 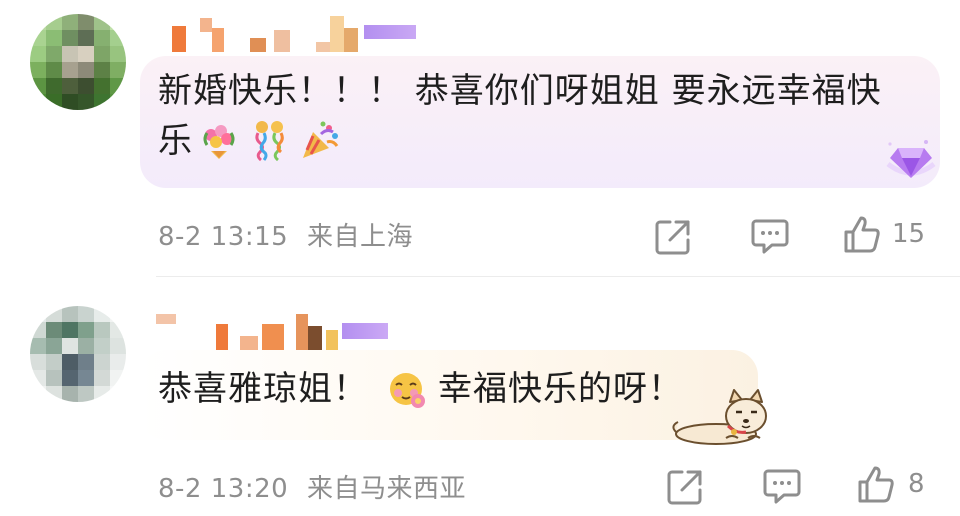 I want to click on comment-meta: 8-2 13:15 来自上海, so click(x=285, y=234).